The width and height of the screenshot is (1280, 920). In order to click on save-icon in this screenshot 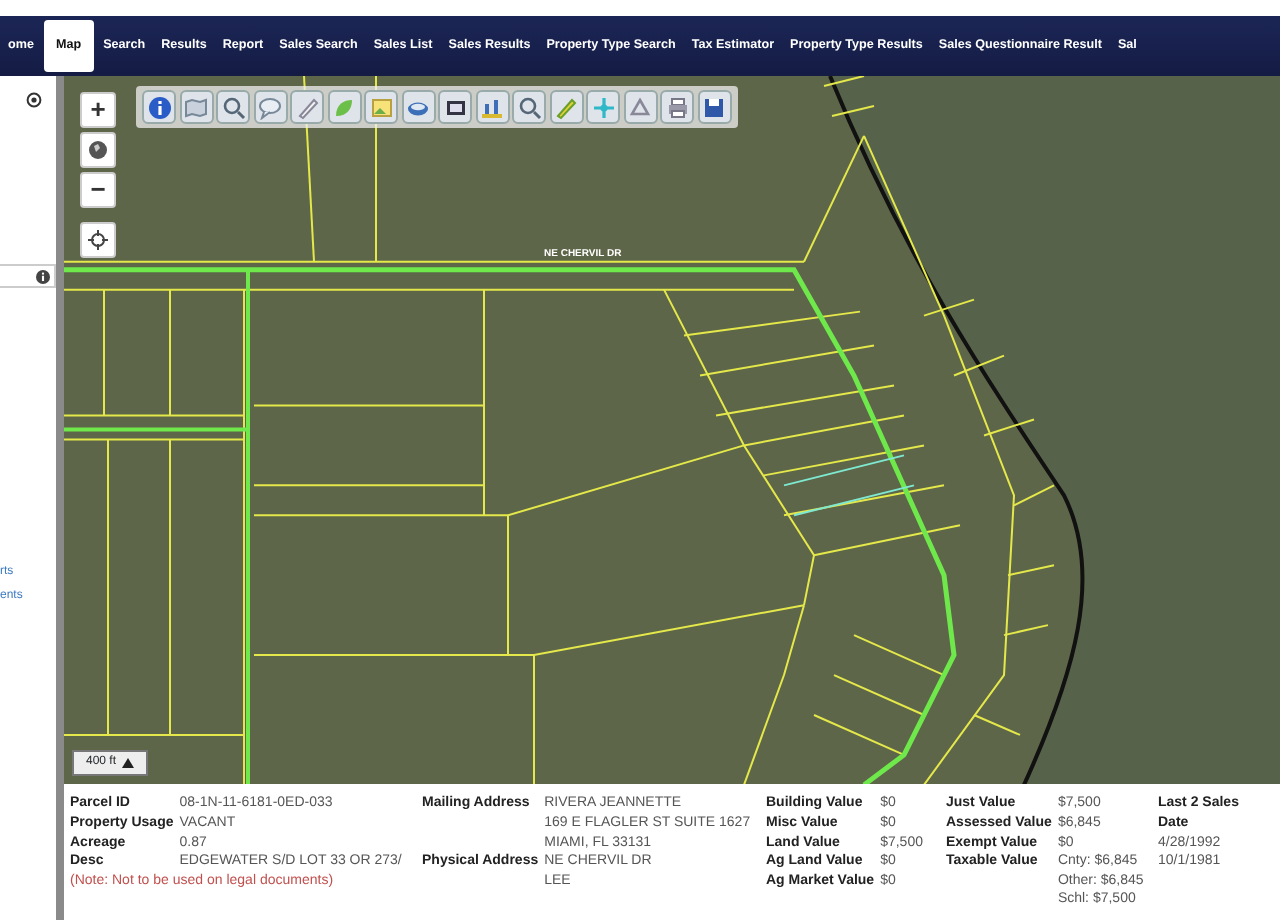, I will do `click(714, 107)`.